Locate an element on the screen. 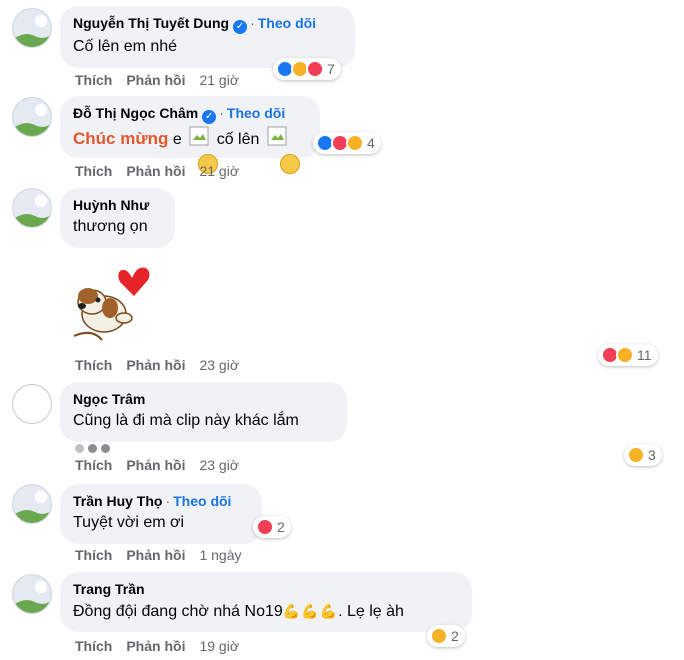  reaction-count: 3 is located at coordinates (652, 455).